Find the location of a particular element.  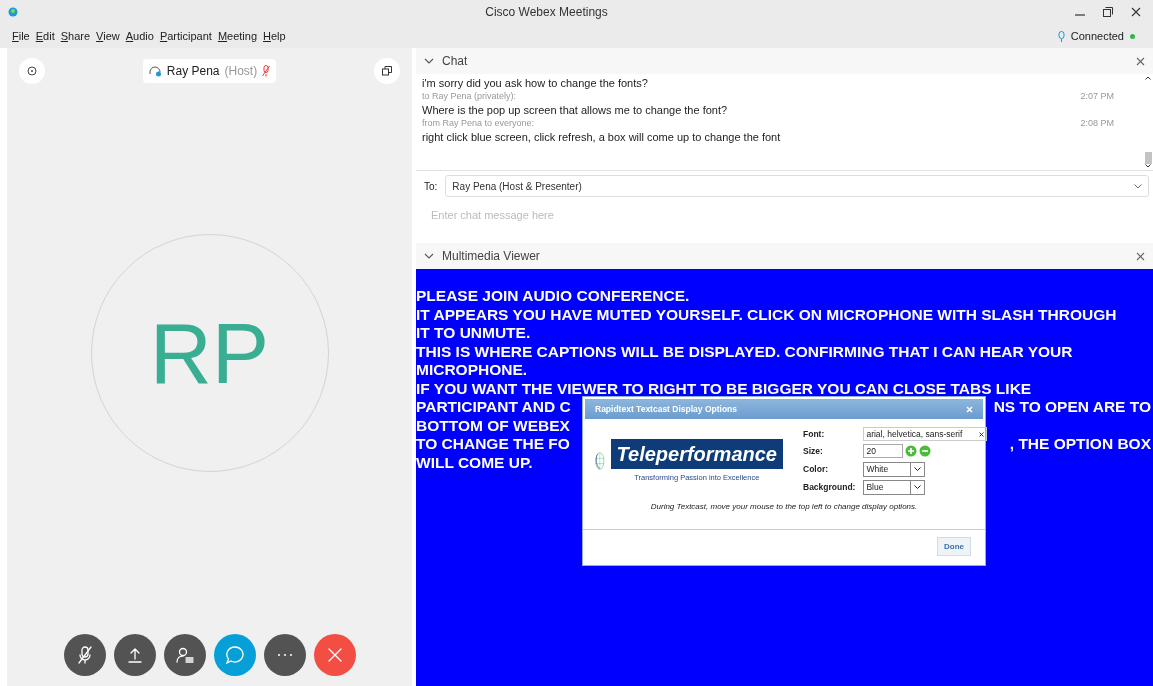

person-list-icon is located at coordinates (184, 655).